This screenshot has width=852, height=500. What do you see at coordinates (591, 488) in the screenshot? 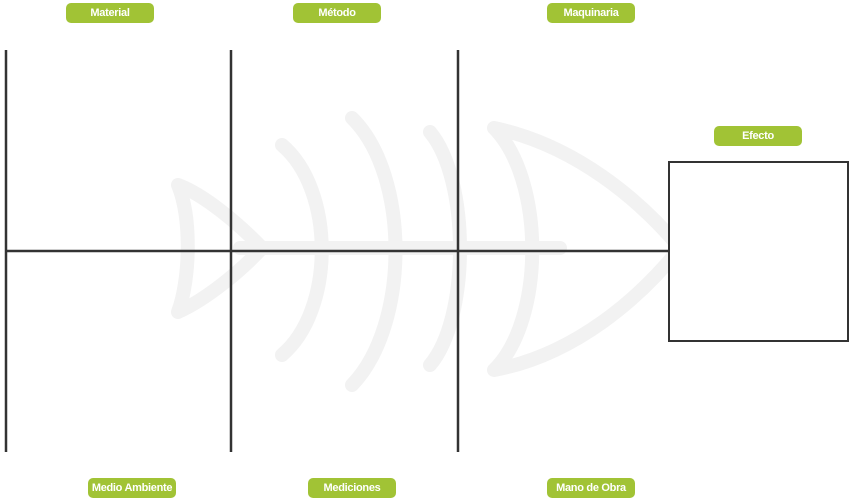
I see `category-label-mano-de-obra: Mano de Obra` at bounding box center [591, 488].